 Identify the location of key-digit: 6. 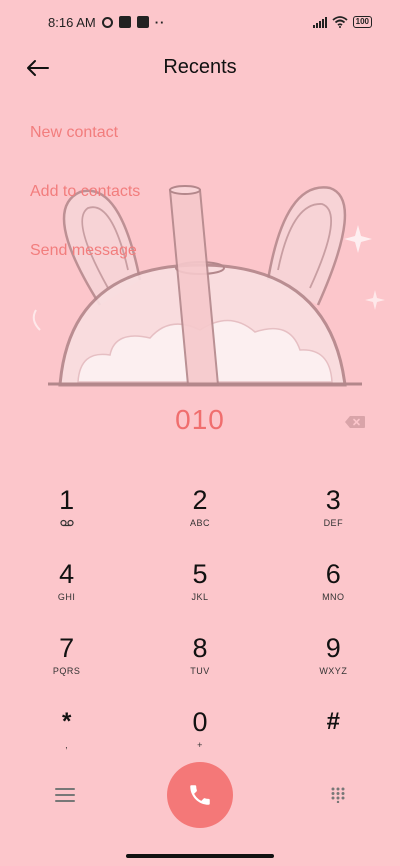
(333, 574).